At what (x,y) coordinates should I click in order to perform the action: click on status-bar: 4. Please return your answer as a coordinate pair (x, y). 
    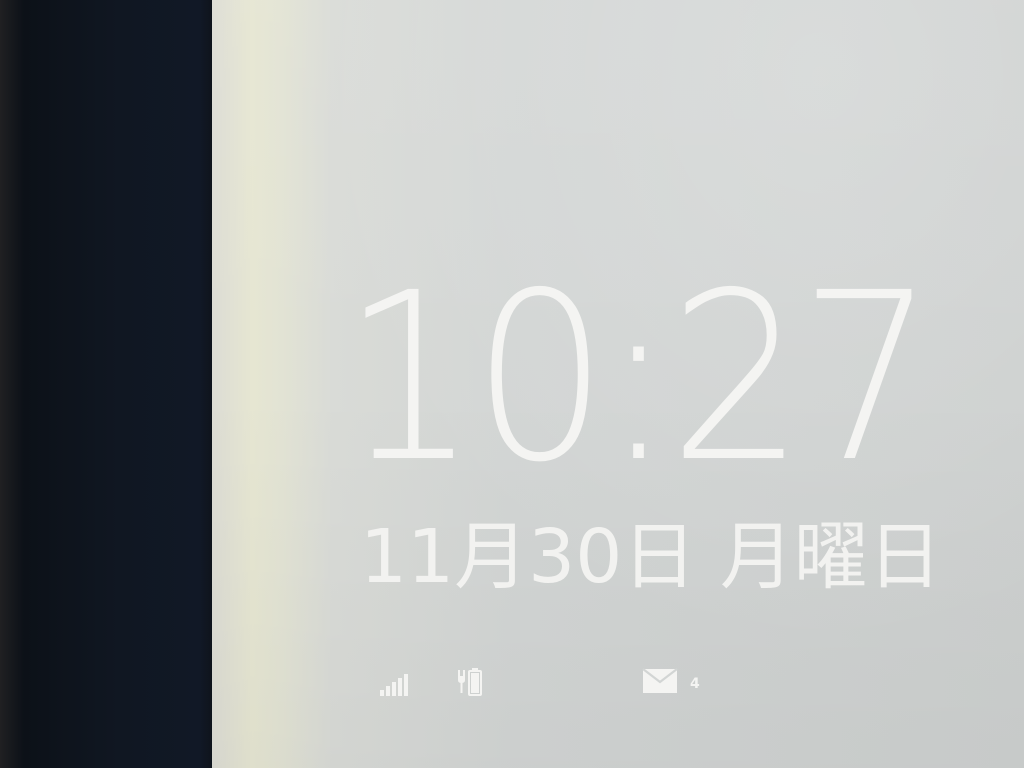
    Looking at the image, I should click on (660, 680).